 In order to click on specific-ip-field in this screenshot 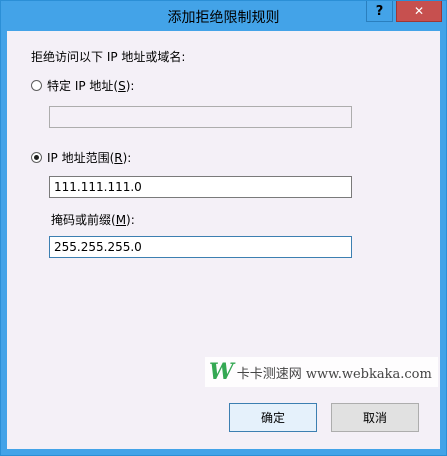, I will do `click(200, 117)`.